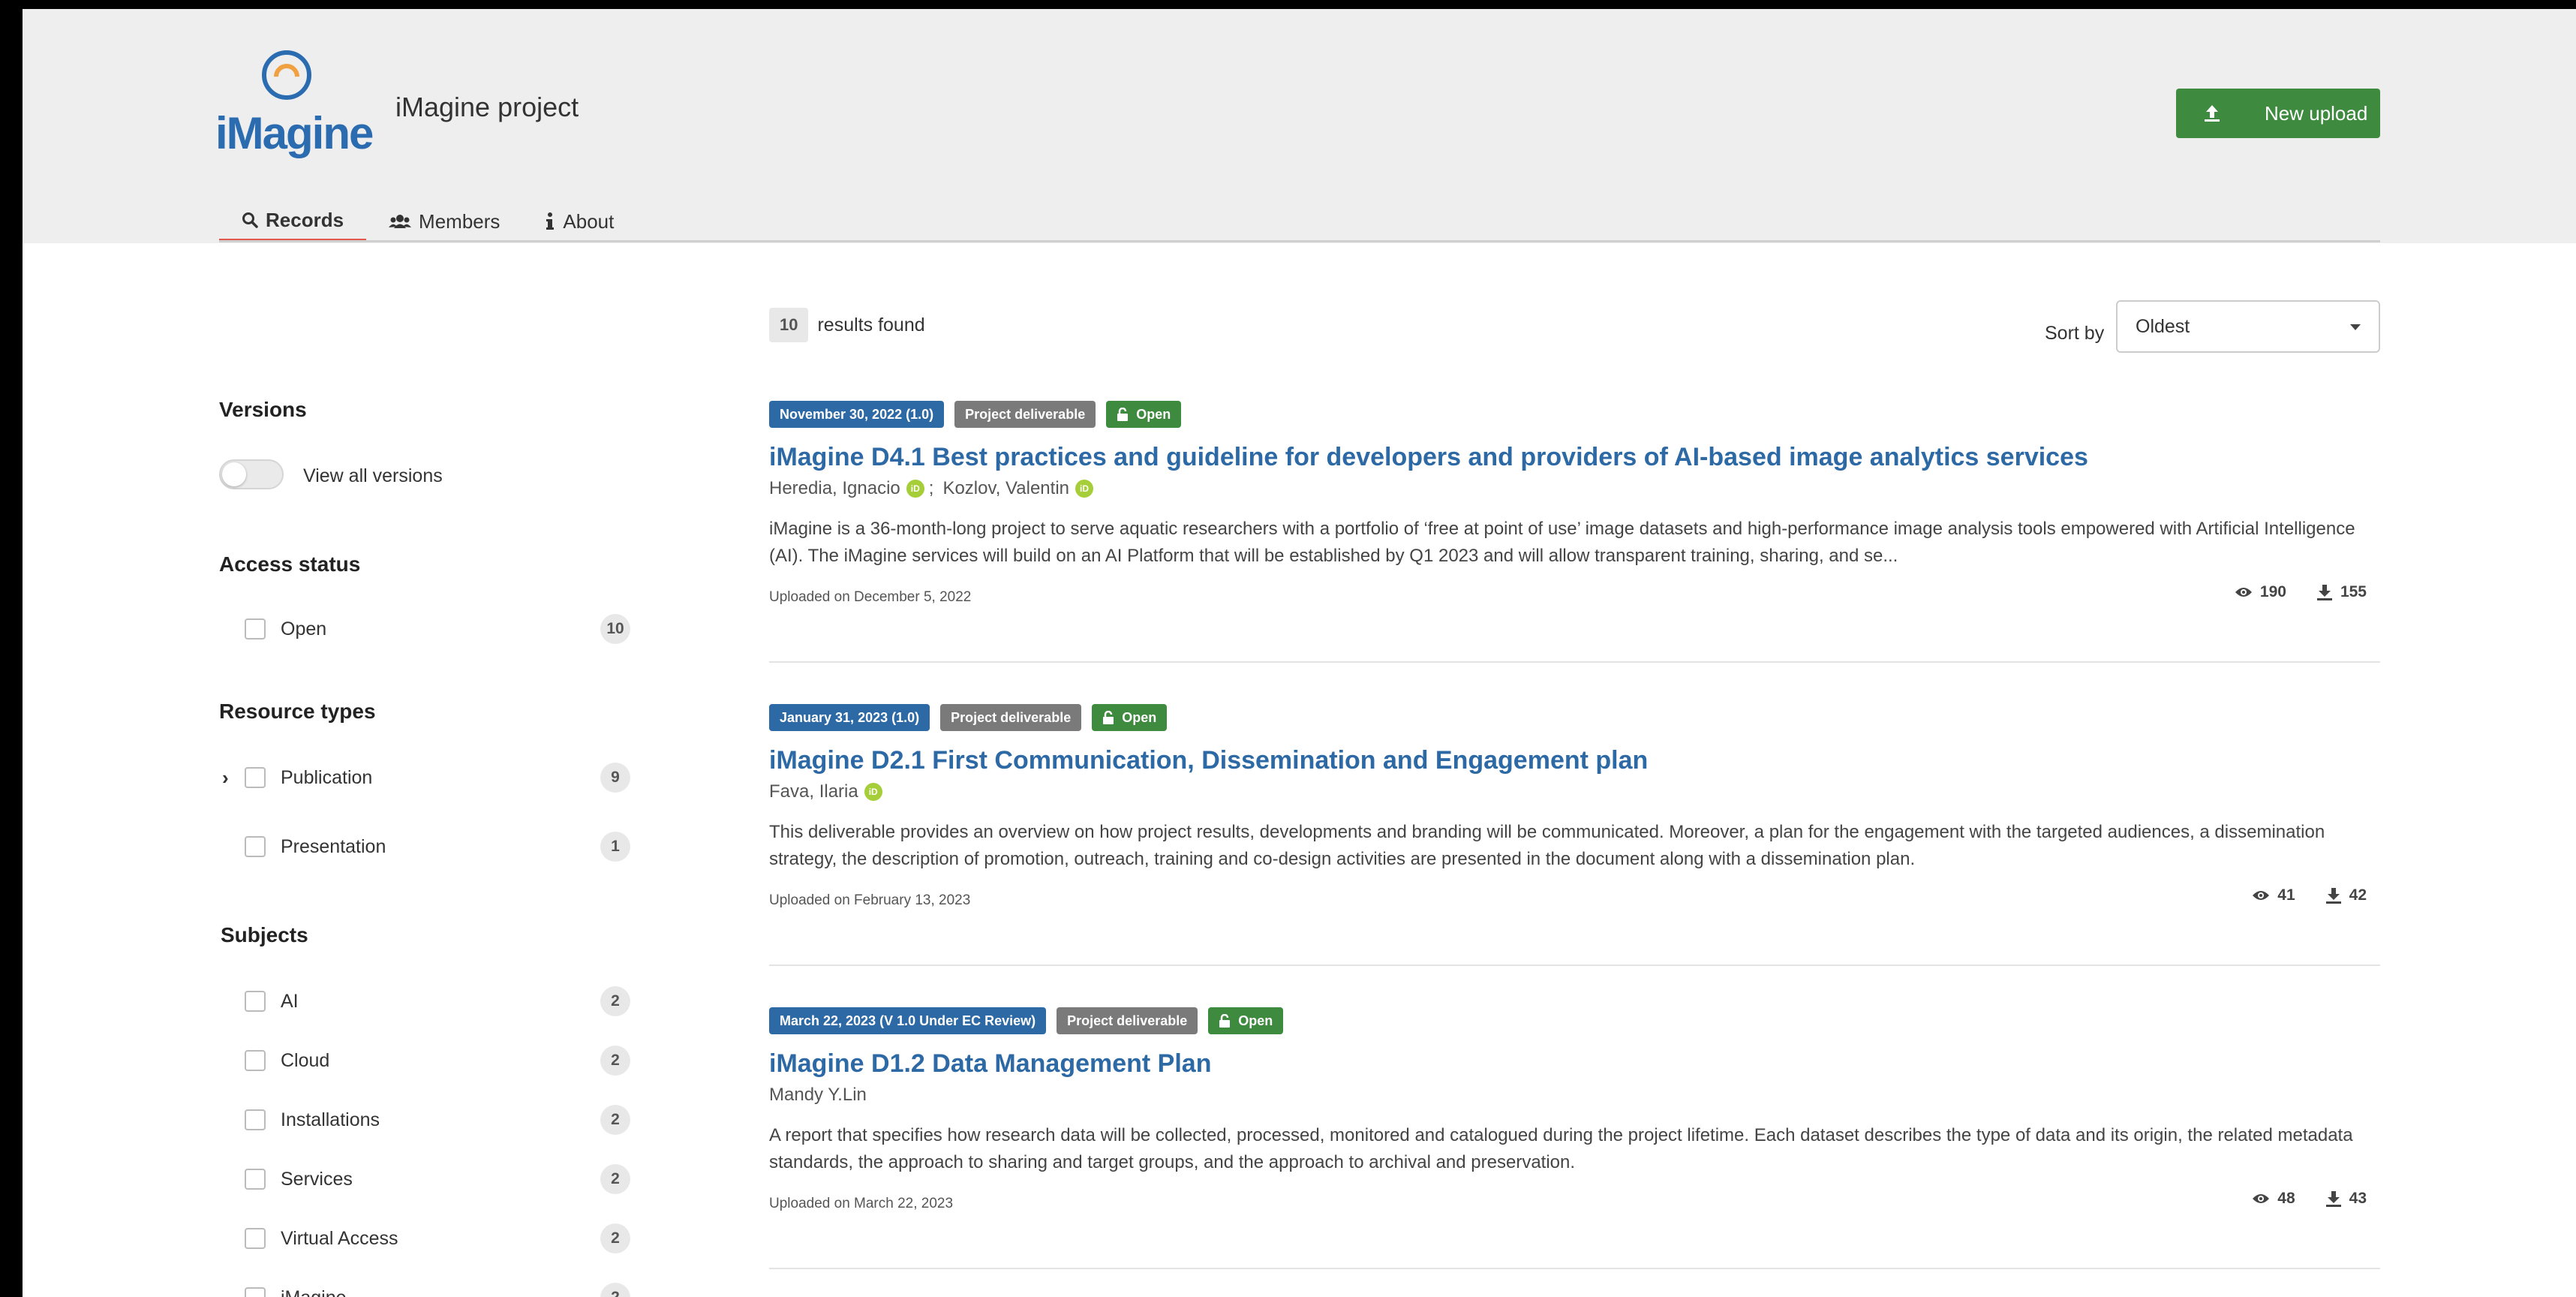  Describe the element at coordinates (1011, 718) in the screenshot. I see `resource-type-badge: Project deliverable` at that location.